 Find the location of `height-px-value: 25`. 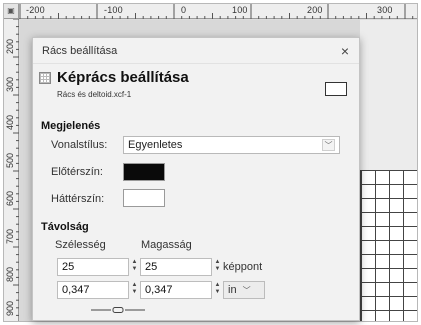

height-px-value: 25 is located at coordinates (151, 267).